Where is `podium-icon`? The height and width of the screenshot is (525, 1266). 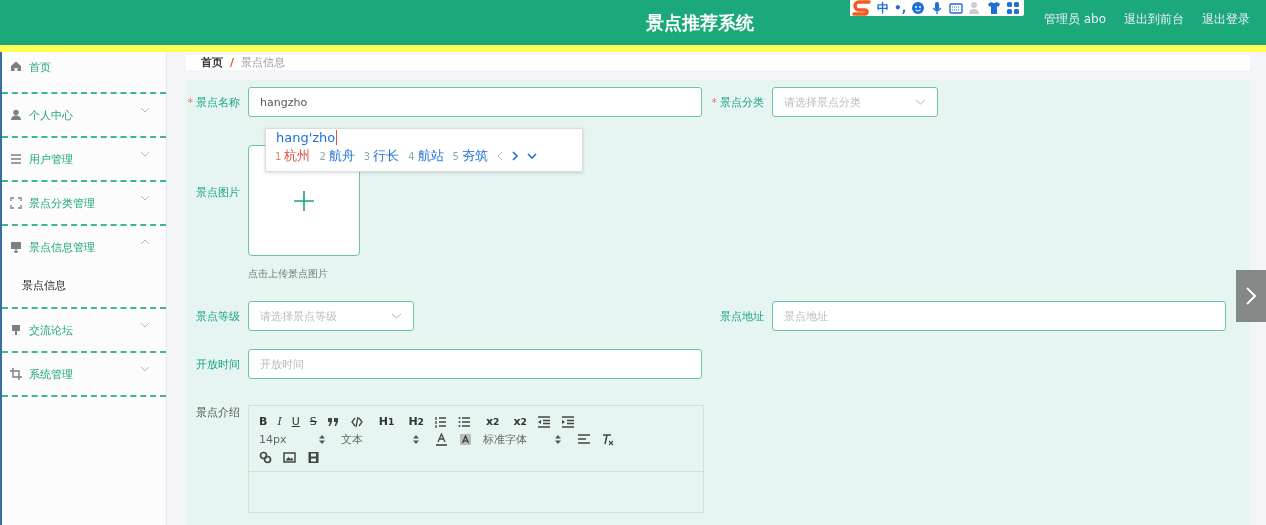 podium-icon is located at coordinates (16, 330).